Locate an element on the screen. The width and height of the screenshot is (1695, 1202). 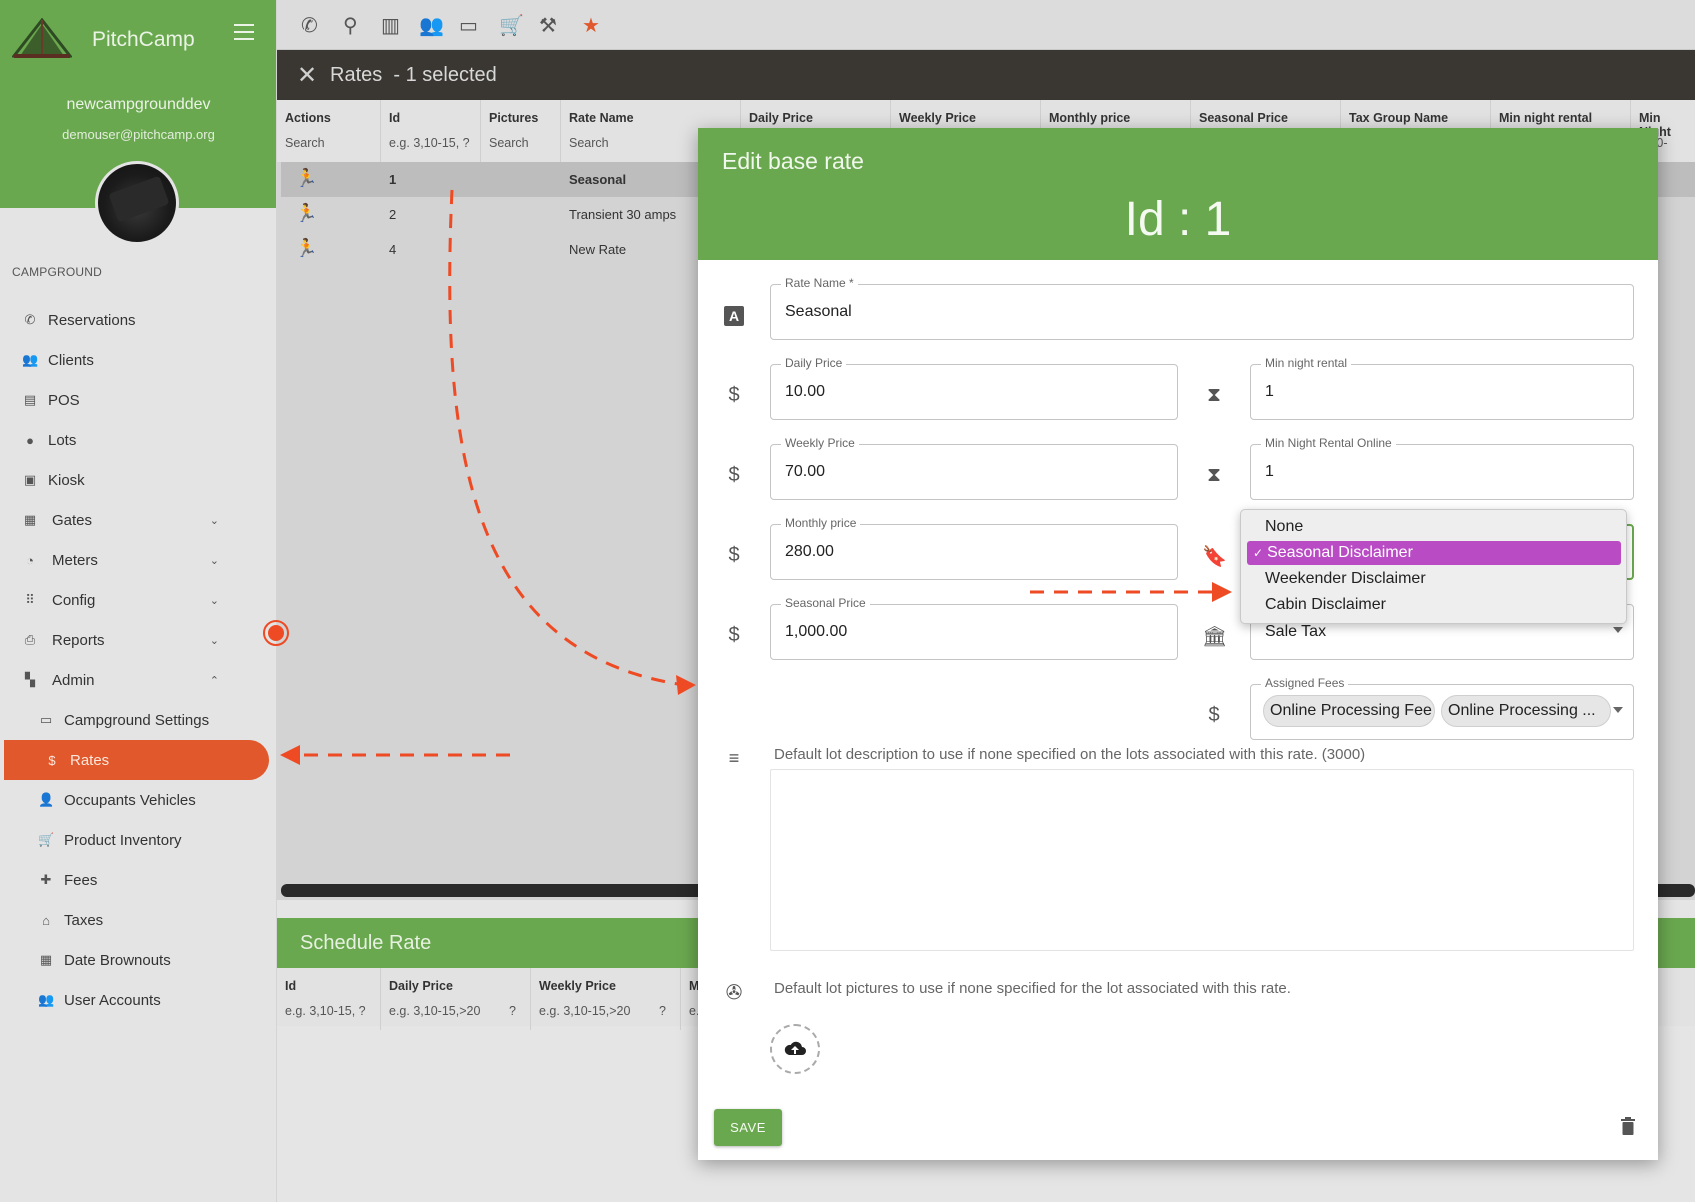
phone-icon: ✆ is located at coordinates (309, 25).